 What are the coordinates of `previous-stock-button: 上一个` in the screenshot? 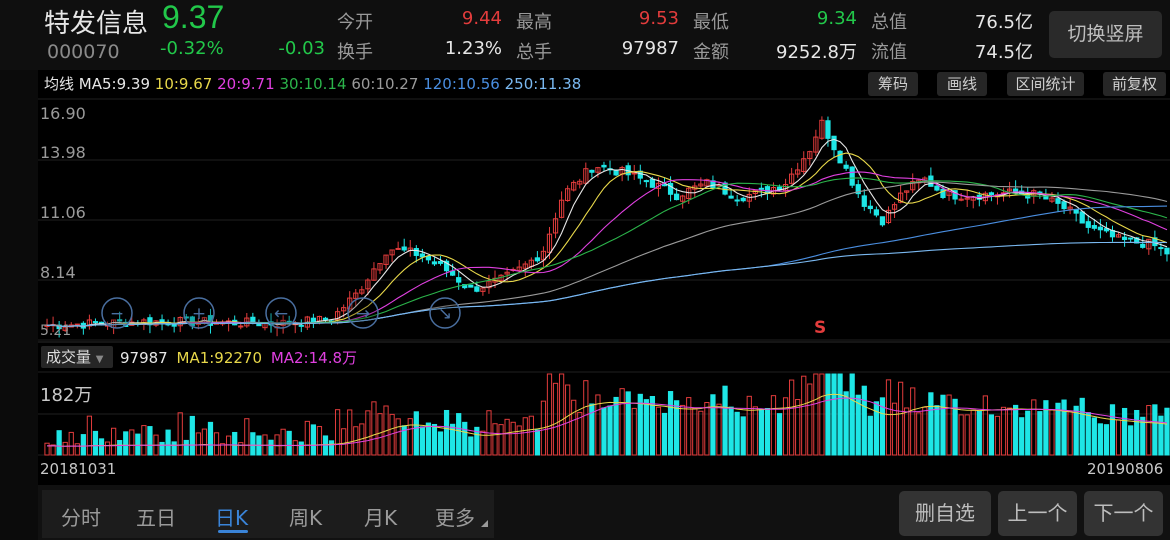 It's located at (1037, 513).